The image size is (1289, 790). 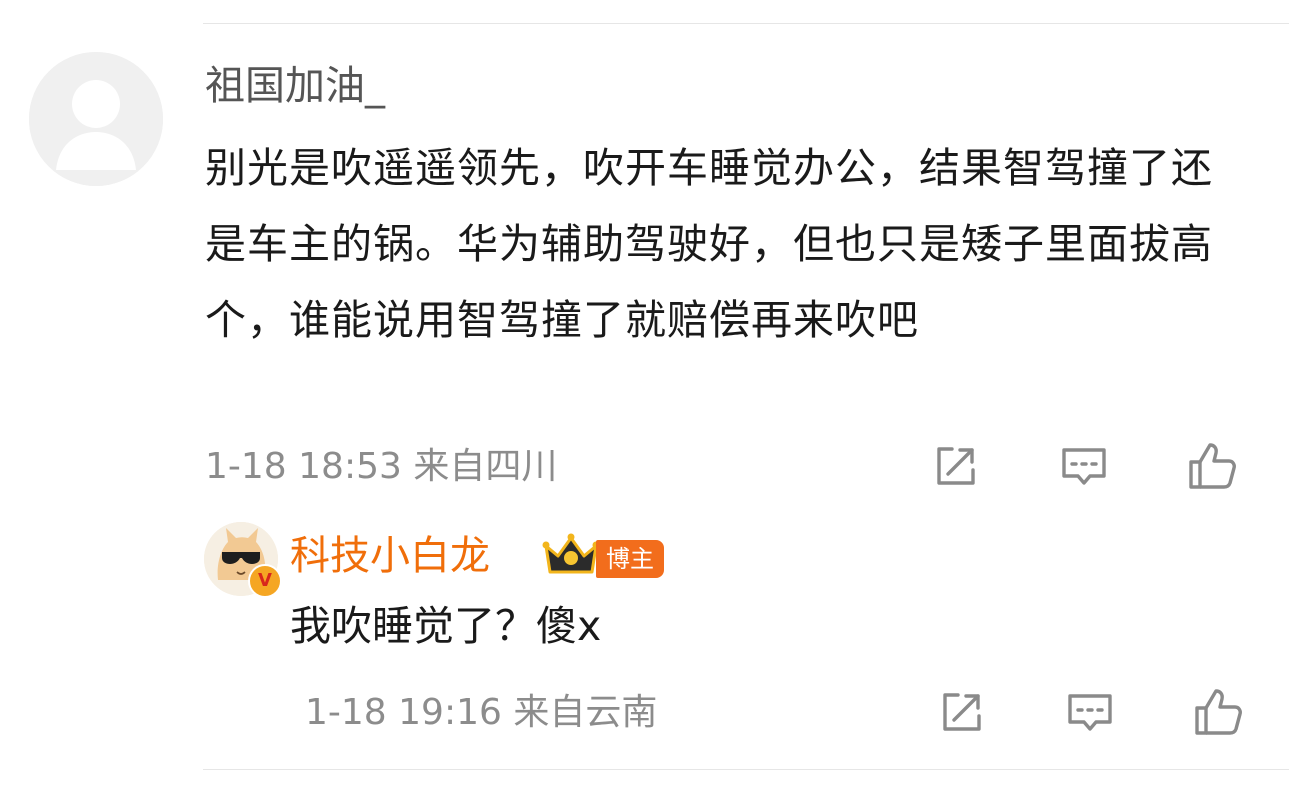 I want to click on comment-username: 祖国加油_, so click(x=295, y=86).